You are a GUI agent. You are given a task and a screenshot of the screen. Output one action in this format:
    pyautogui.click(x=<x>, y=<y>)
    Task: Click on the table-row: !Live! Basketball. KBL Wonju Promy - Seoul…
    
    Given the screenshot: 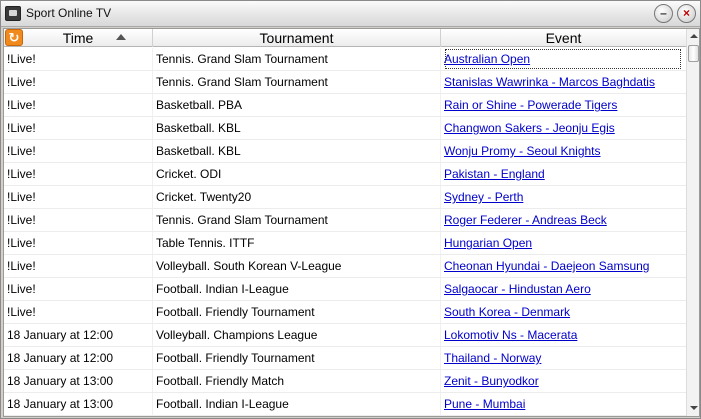 What is the action you would take?
    pyautogui.click(x=345, y=151)
    